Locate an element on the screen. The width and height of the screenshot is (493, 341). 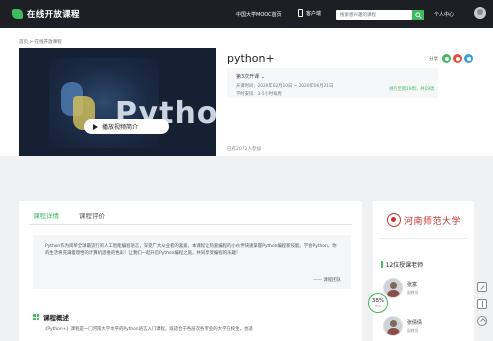
overview-heading: 课程概述 is located at coordinates (51, 317).